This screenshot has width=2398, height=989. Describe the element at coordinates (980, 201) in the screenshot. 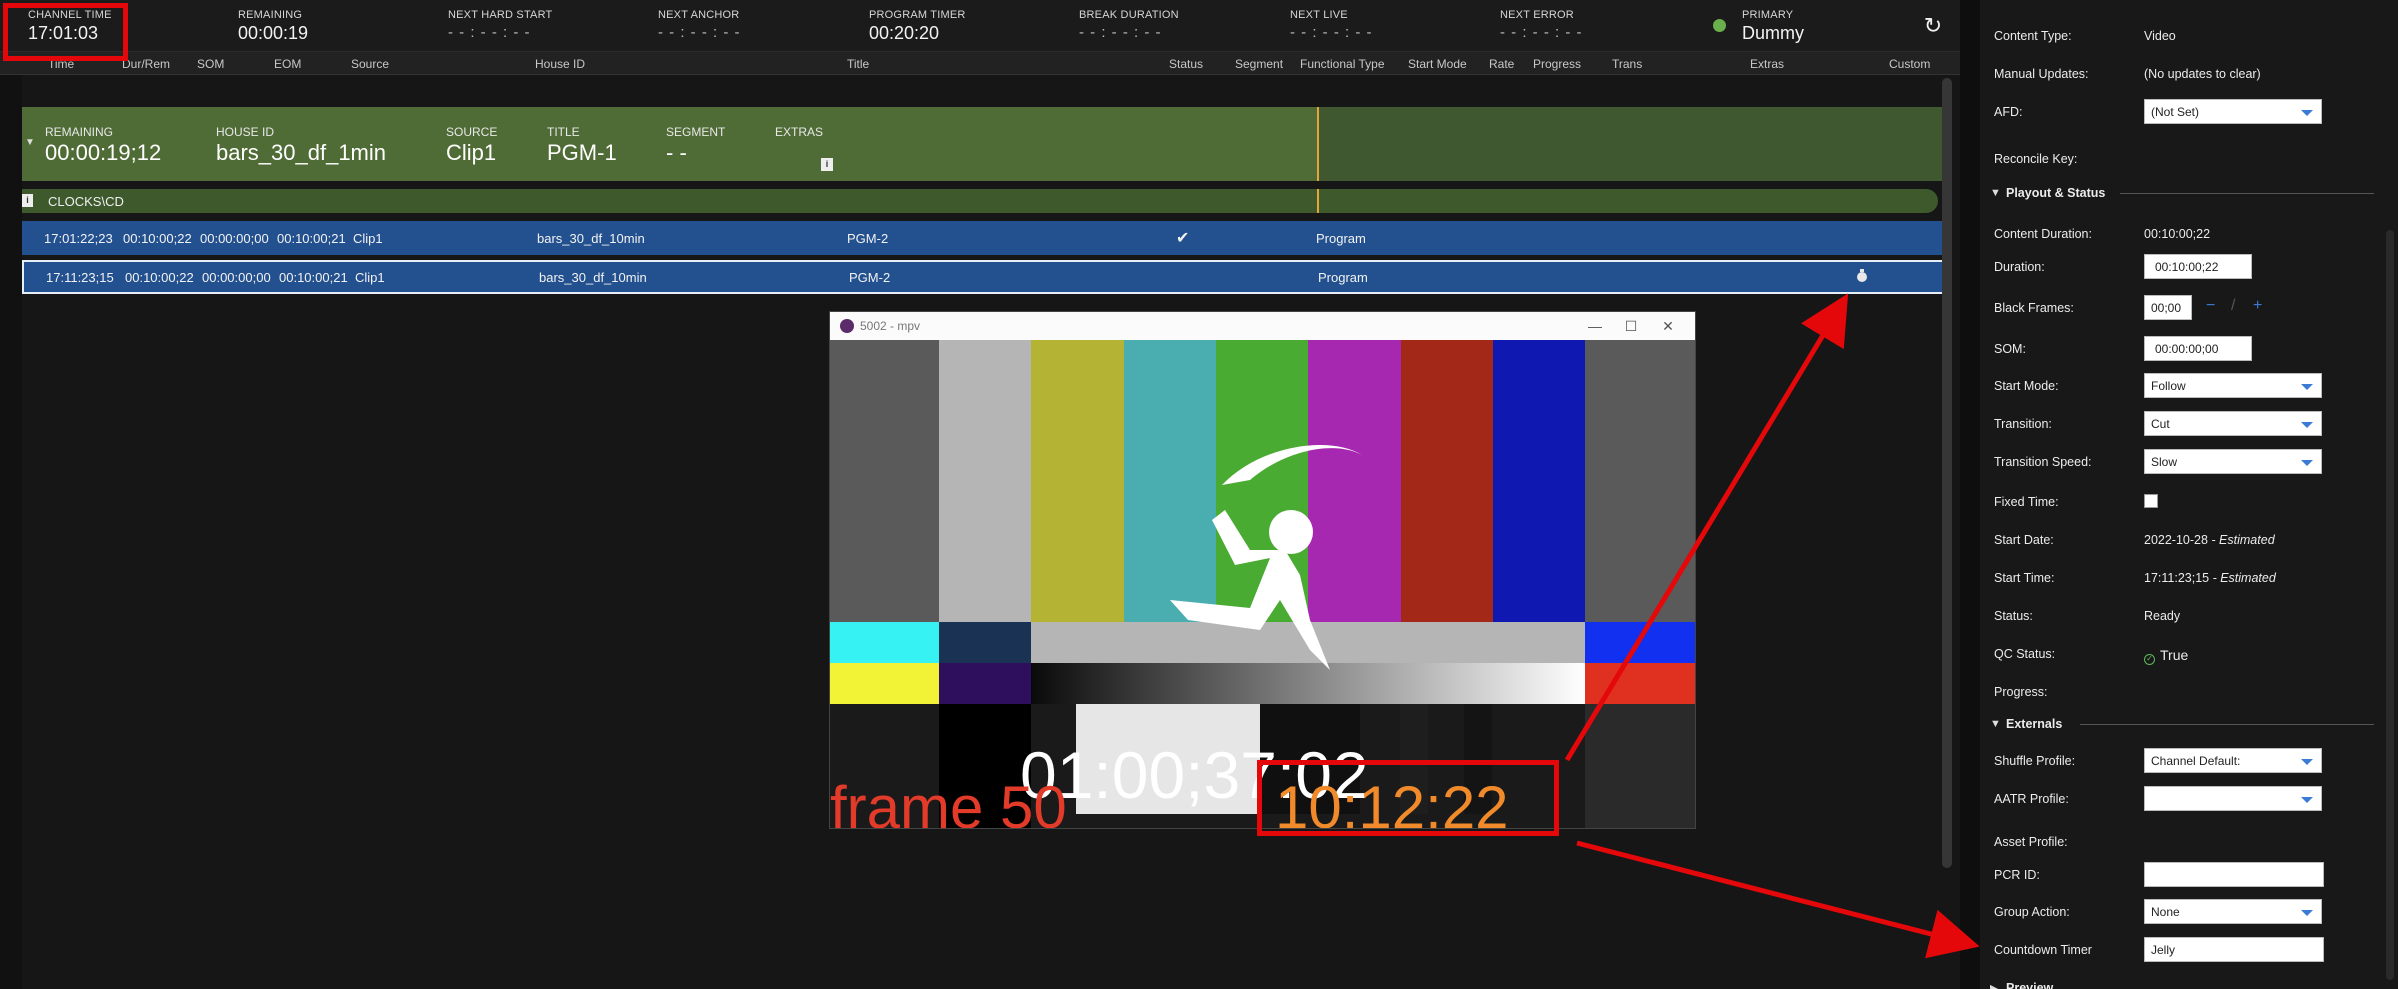

I see `clocks-row: i CLOCKS\CD` at that location.